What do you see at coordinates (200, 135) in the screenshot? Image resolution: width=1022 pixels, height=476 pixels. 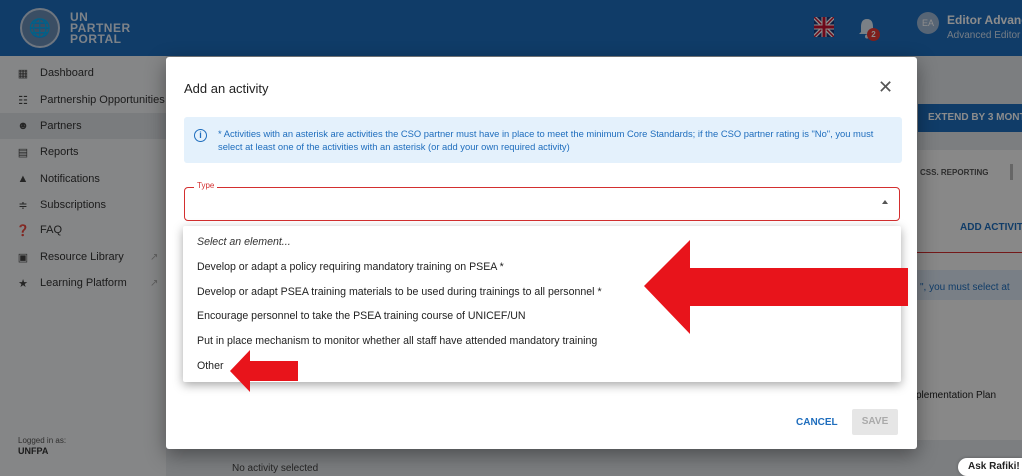 I see `info-icon: i` at bounding box center [200, 135].